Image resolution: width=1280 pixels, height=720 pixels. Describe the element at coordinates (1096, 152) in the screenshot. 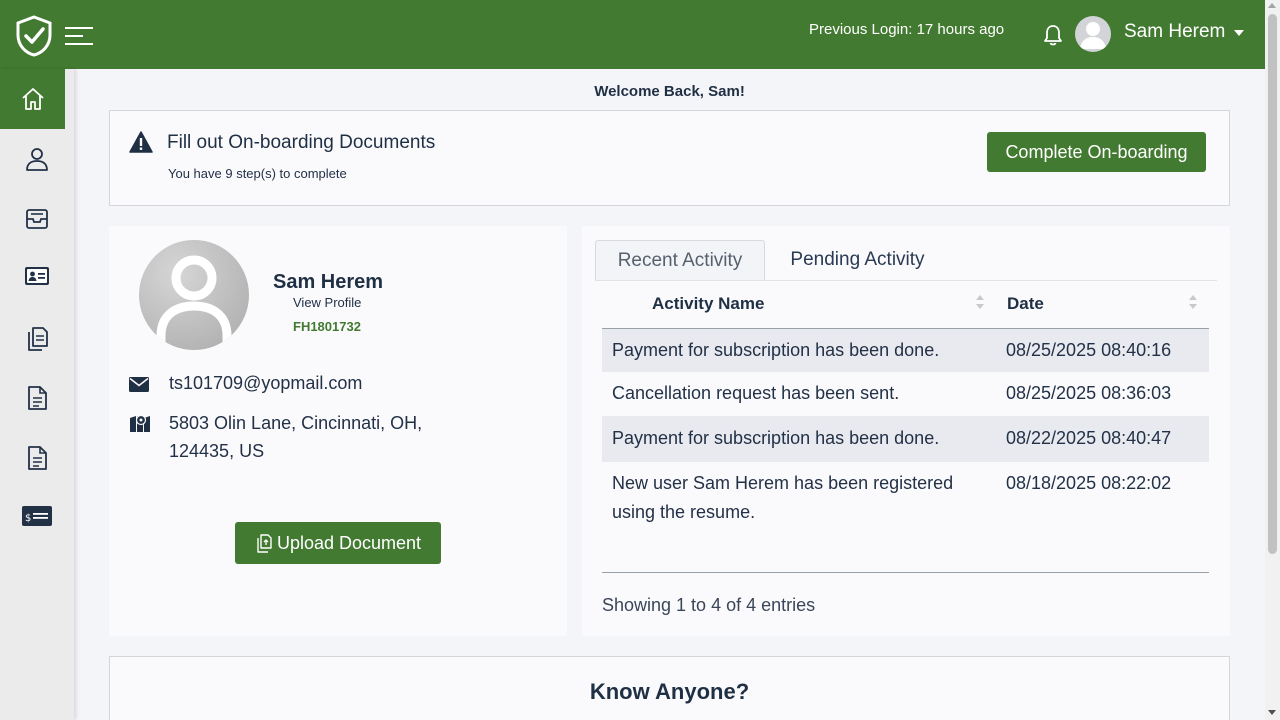

I see `complete-onboarding-button: Complete On-boarding` at that location.